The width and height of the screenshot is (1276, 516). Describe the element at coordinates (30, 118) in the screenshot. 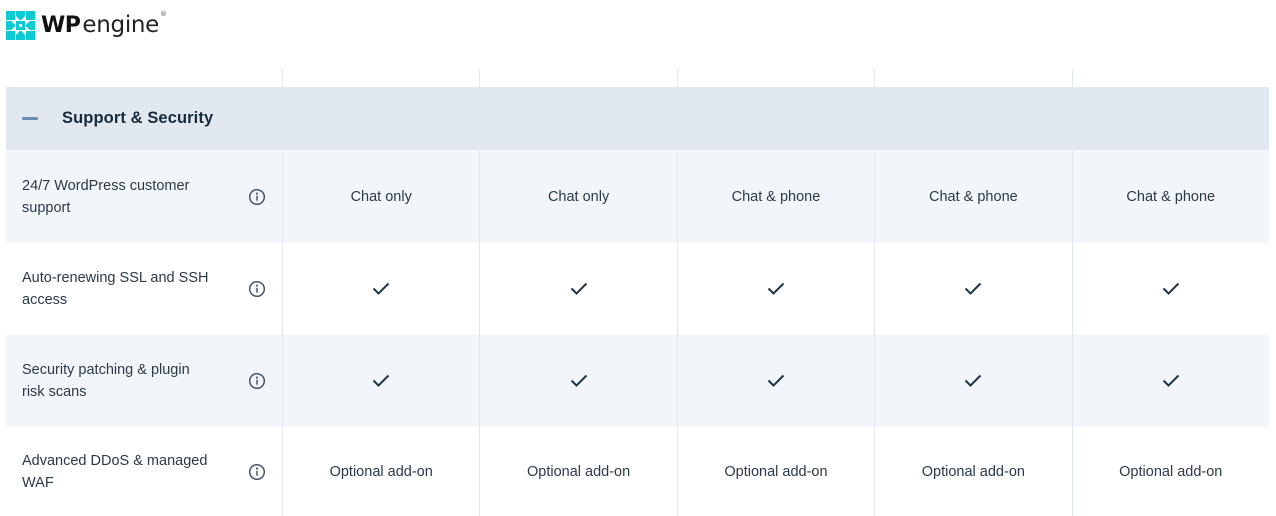

I see `minus-icon` at that location.